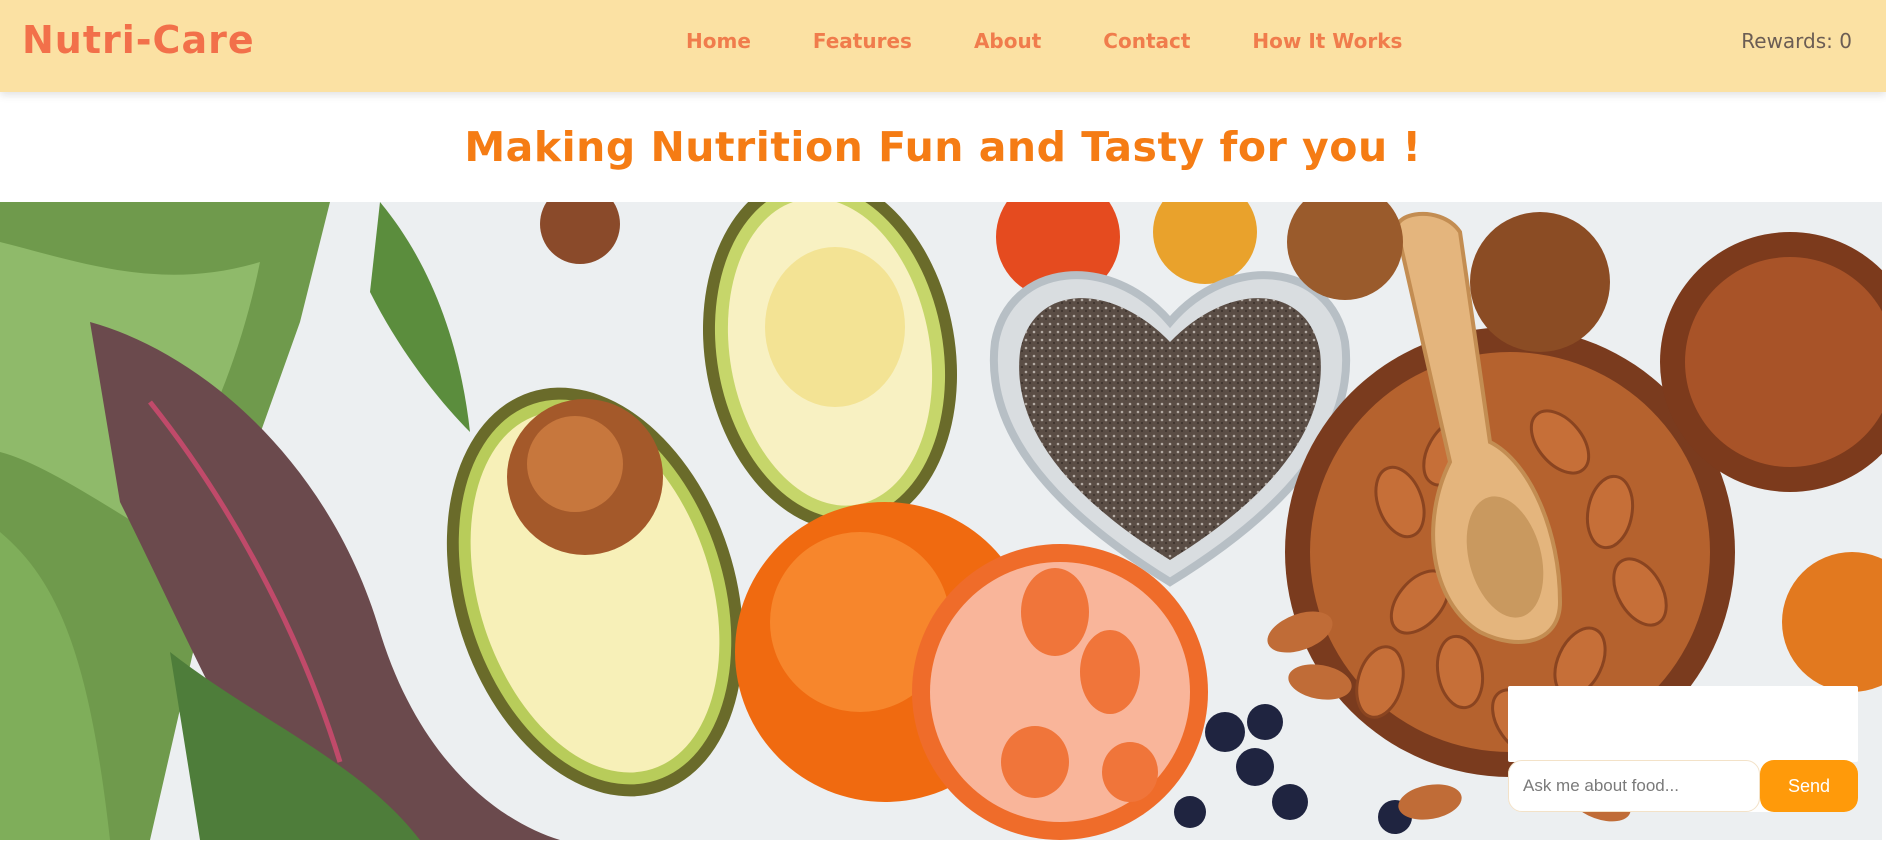 The height and width of the screenshot is (860, 1886). Describe the element at coordinates (862, 41) in the screenshot. I see `nav-link-features: Features` at that location.